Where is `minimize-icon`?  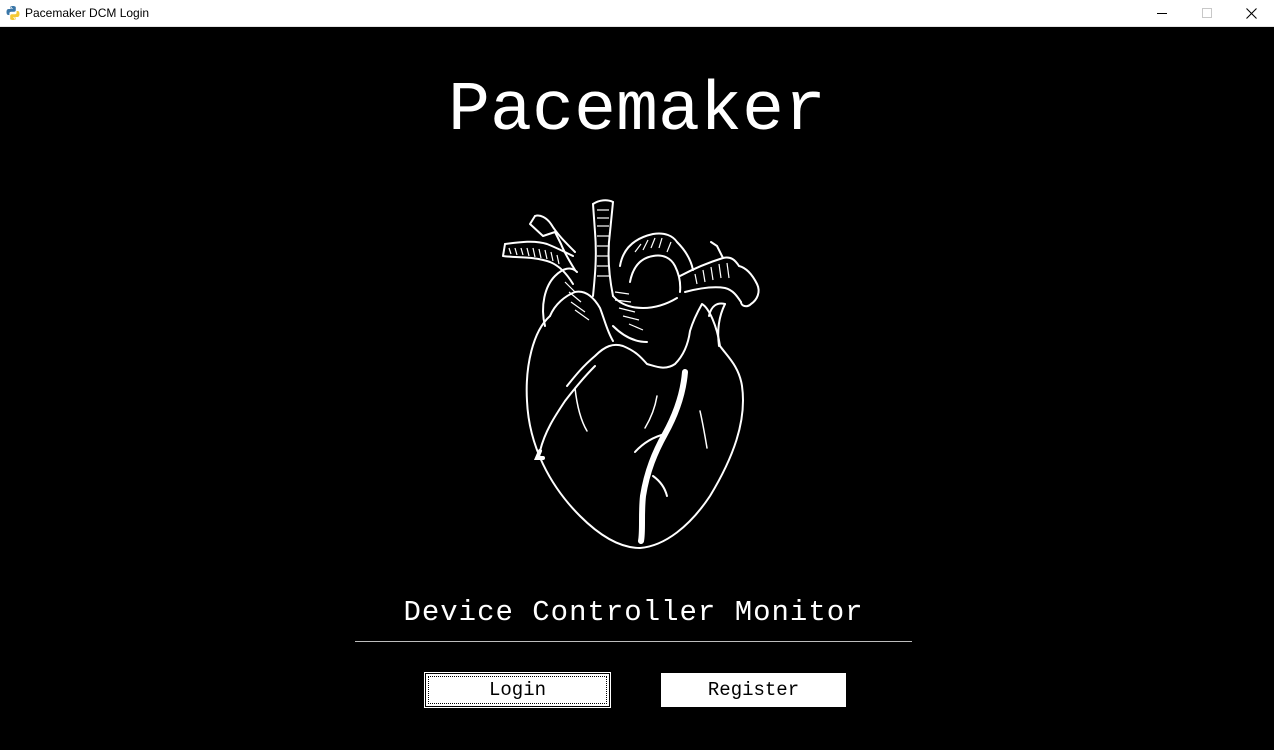 minimize-icon is located at coordinates (1161, 13).